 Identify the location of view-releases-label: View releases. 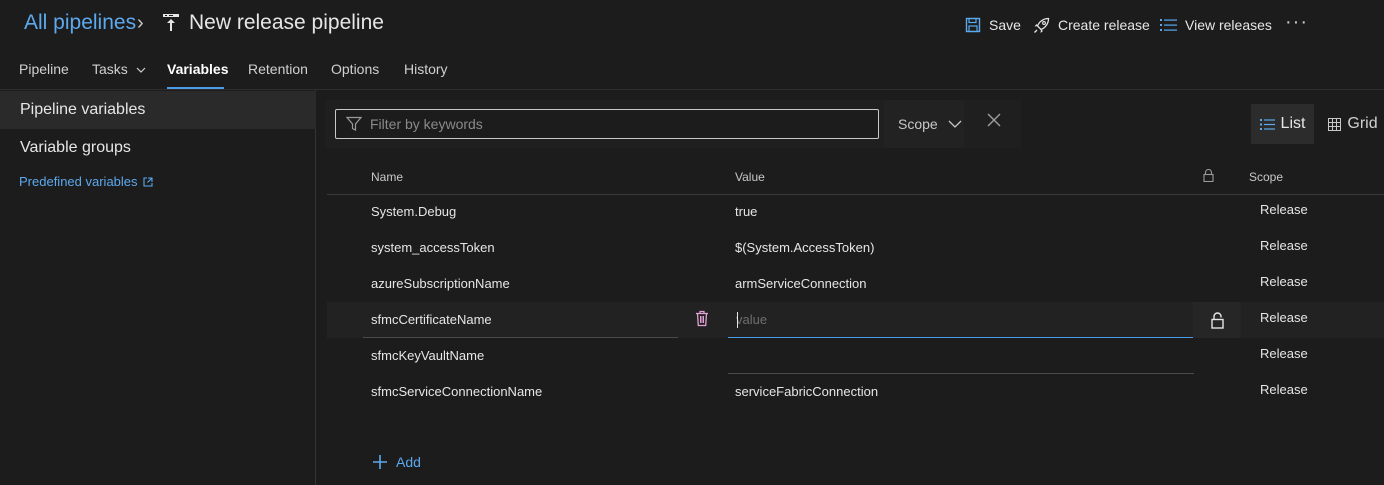
(1228, 25).